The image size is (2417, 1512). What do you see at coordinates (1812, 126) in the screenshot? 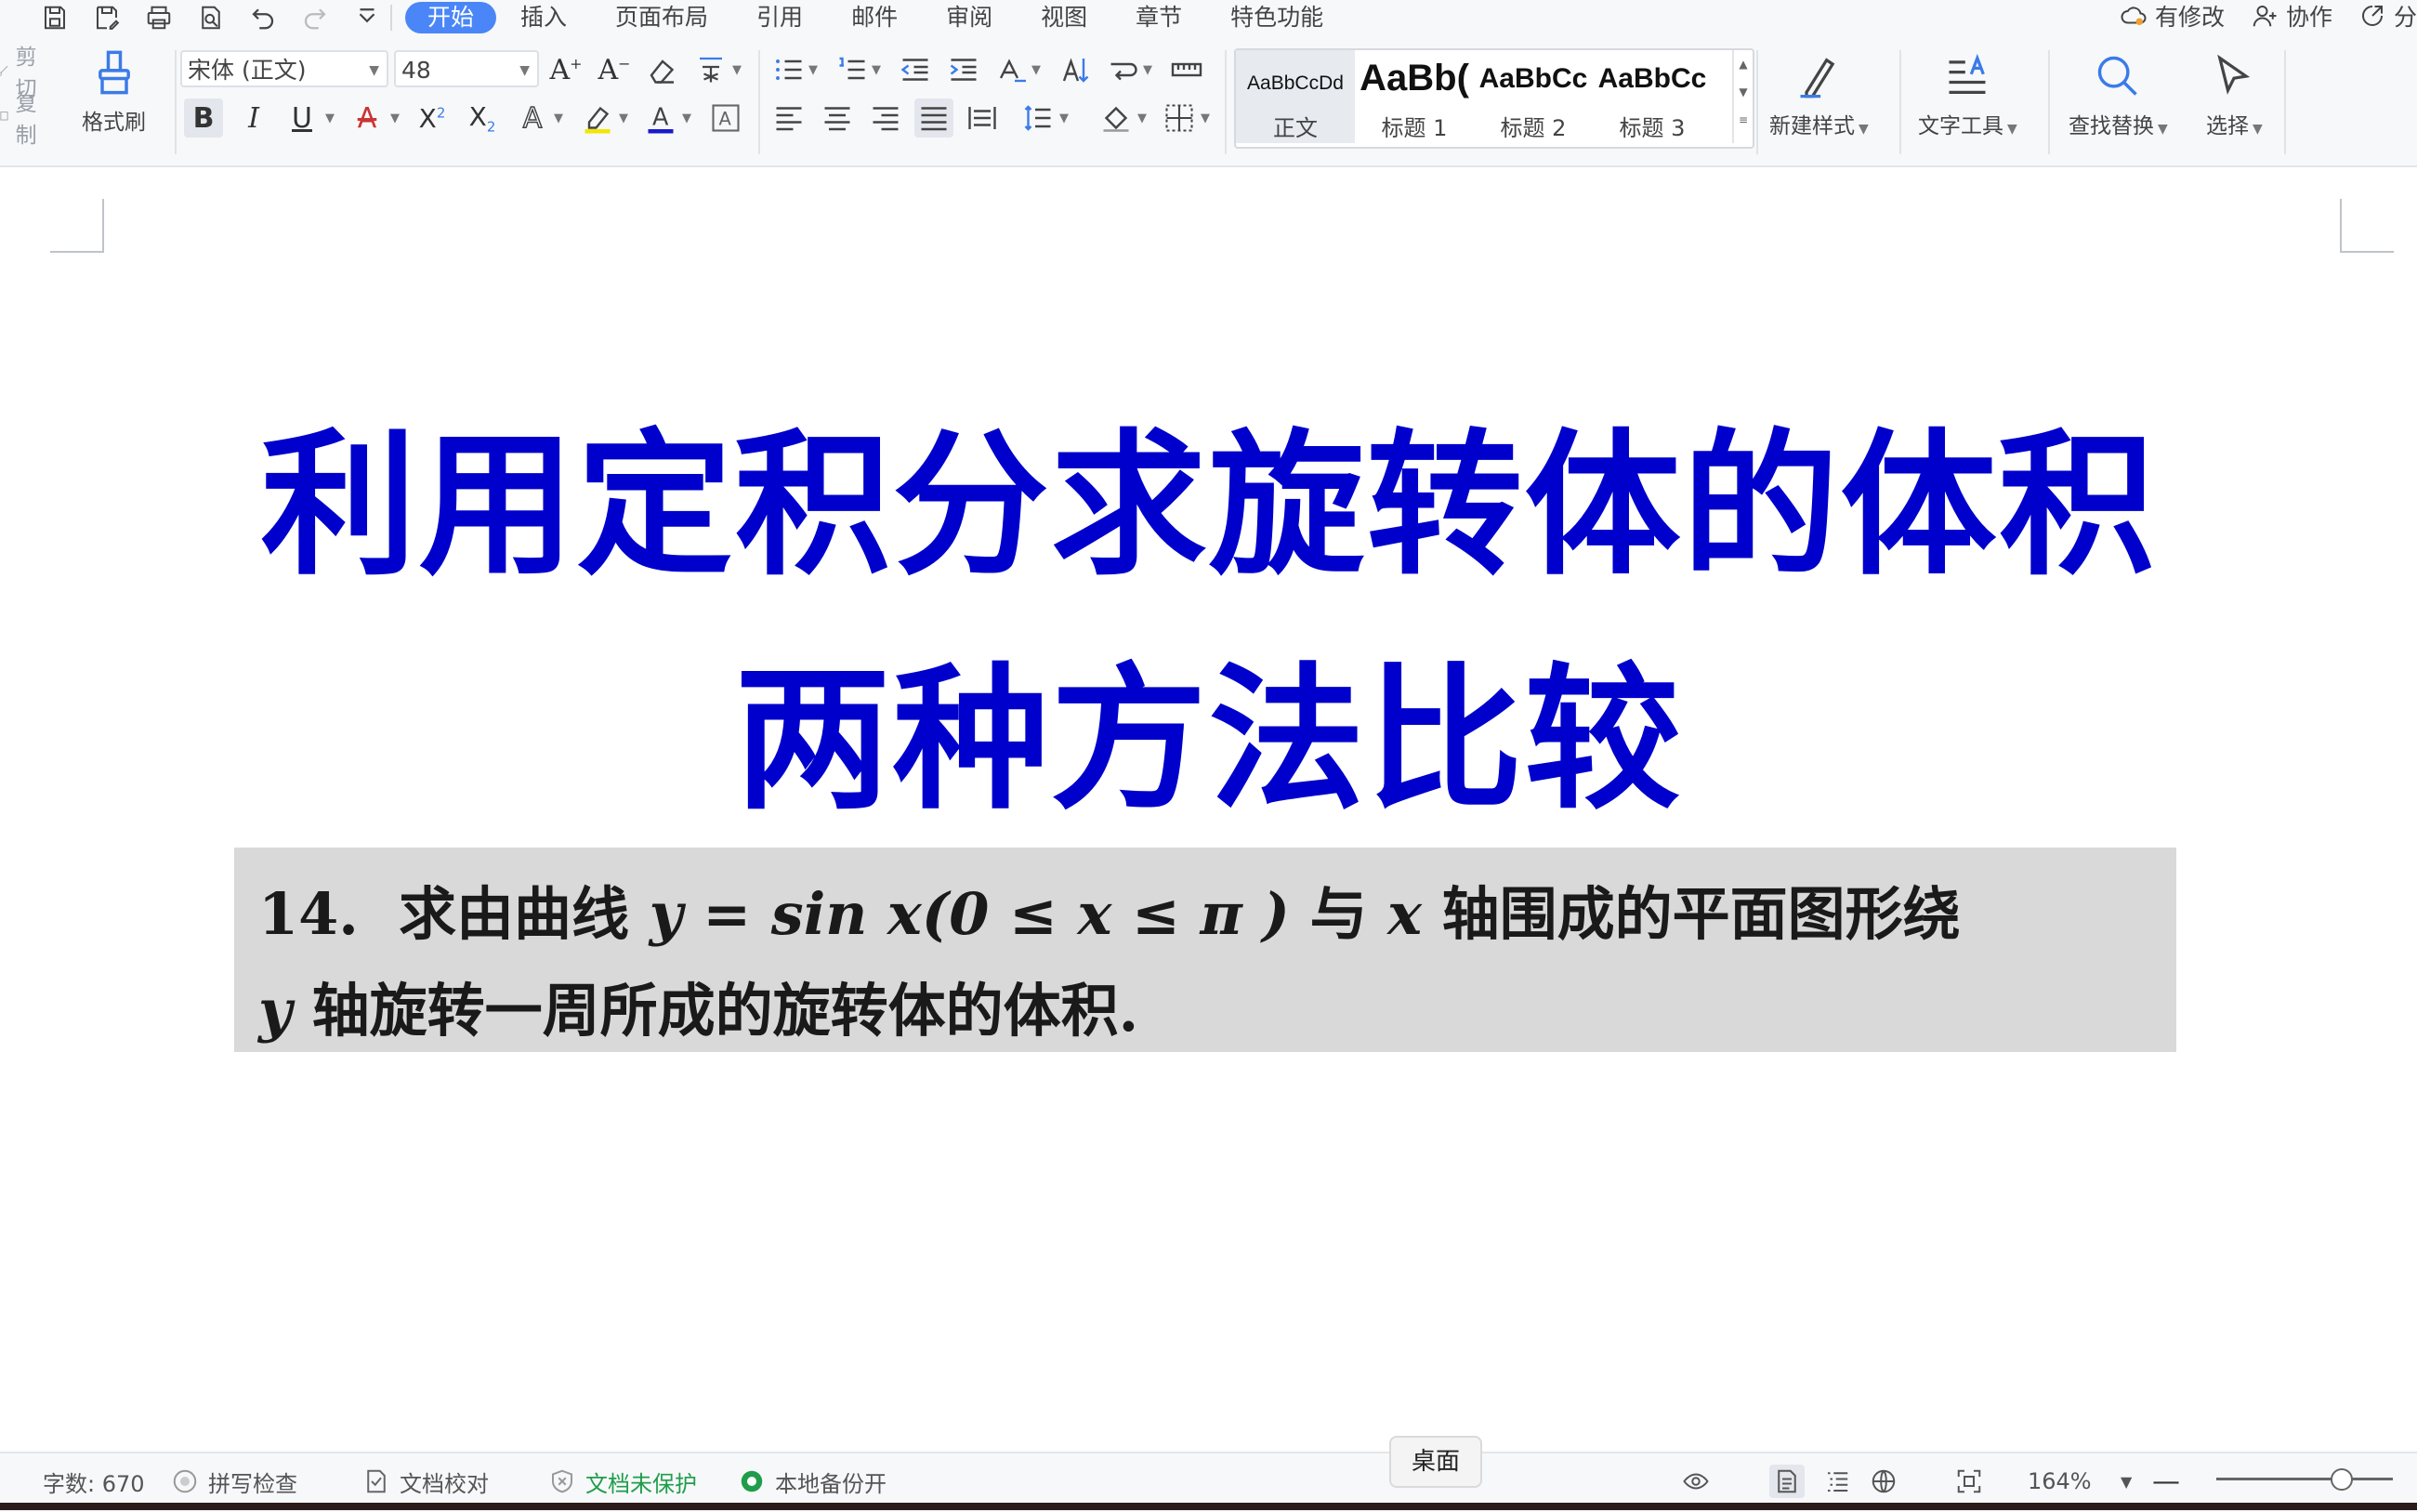
I see `new-style-label: 新建样式` at bounding box center [1812, 126].